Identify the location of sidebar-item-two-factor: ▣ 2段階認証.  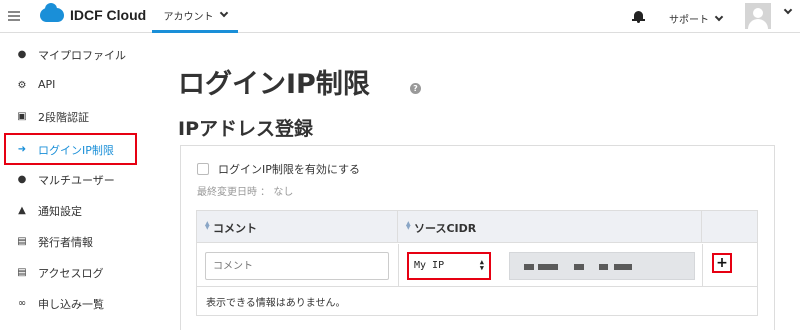
(72, 117).